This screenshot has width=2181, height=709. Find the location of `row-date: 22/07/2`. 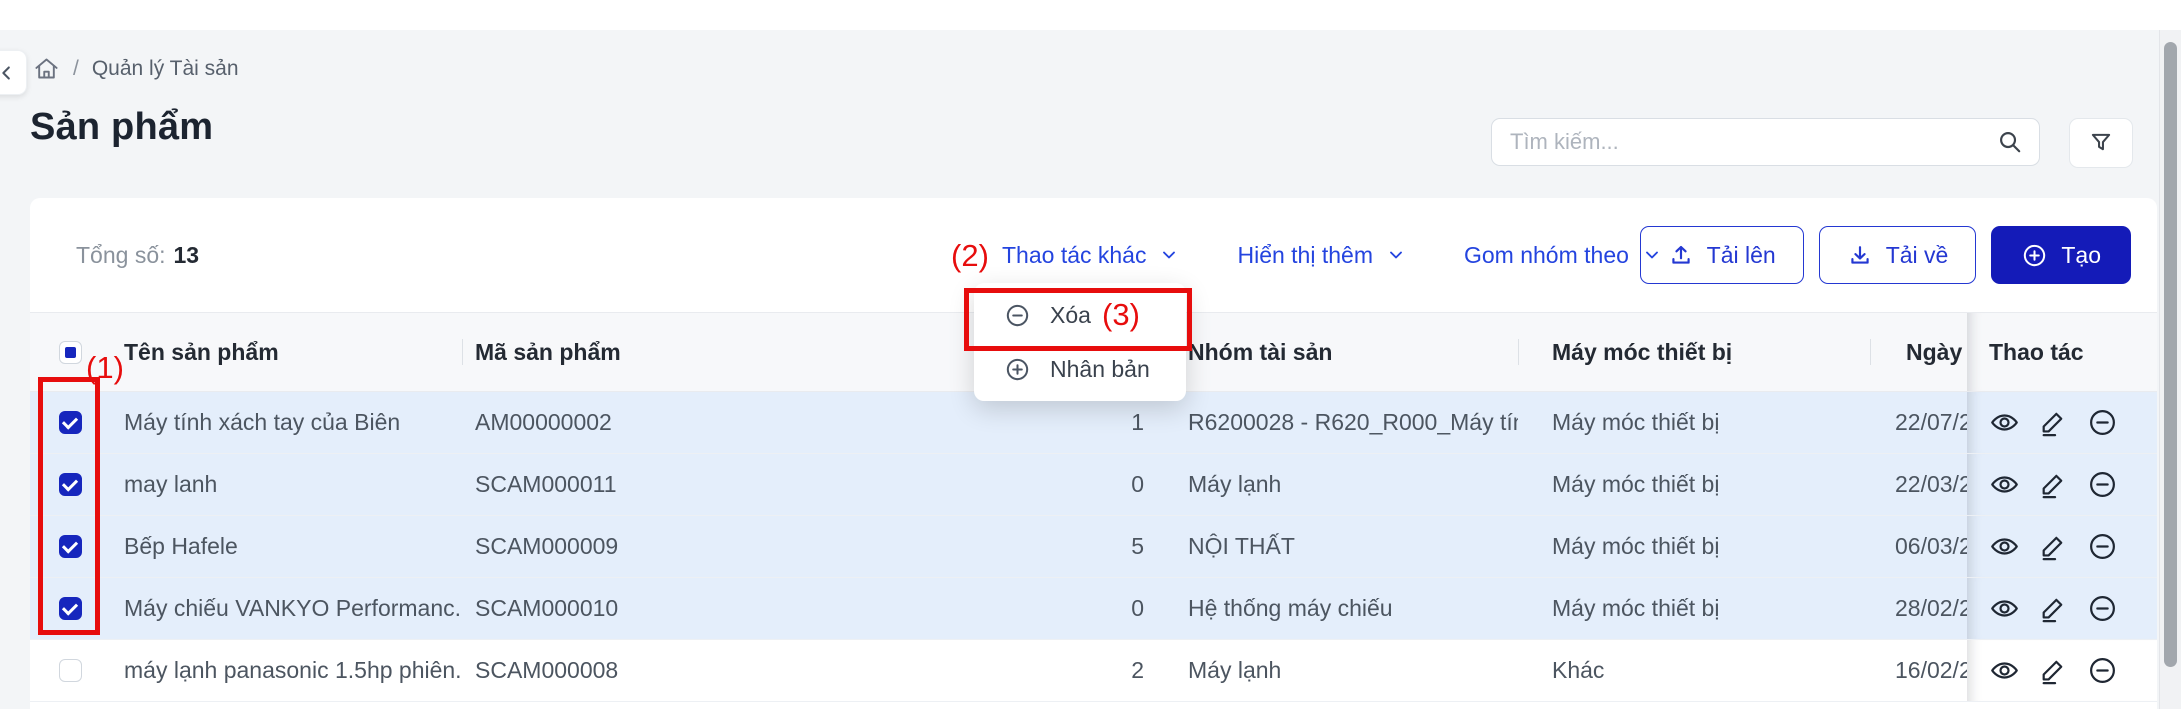

row-date: 22/07/2 is located at coordinates (1931, 422).